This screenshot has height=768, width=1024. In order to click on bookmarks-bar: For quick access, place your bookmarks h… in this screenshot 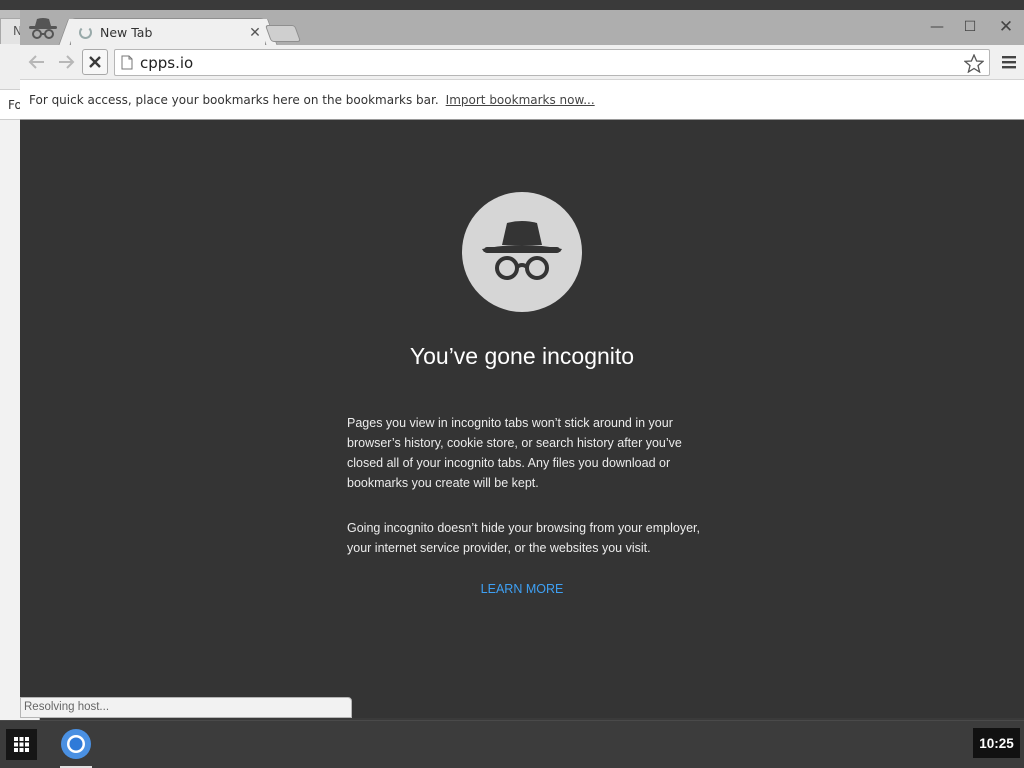, I will do `click(522, 100)`.